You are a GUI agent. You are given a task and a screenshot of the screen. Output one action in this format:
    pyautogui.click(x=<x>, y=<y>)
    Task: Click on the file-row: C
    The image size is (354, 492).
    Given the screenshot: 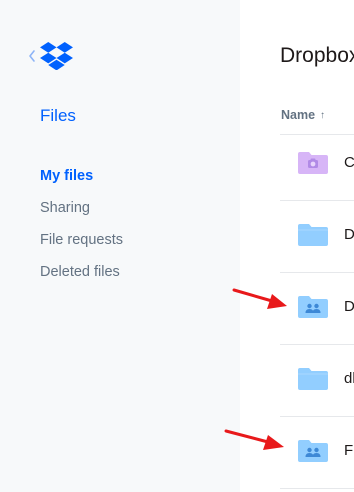 What is the action you would take?
    pyautogui.click(x=317, y=164)
    